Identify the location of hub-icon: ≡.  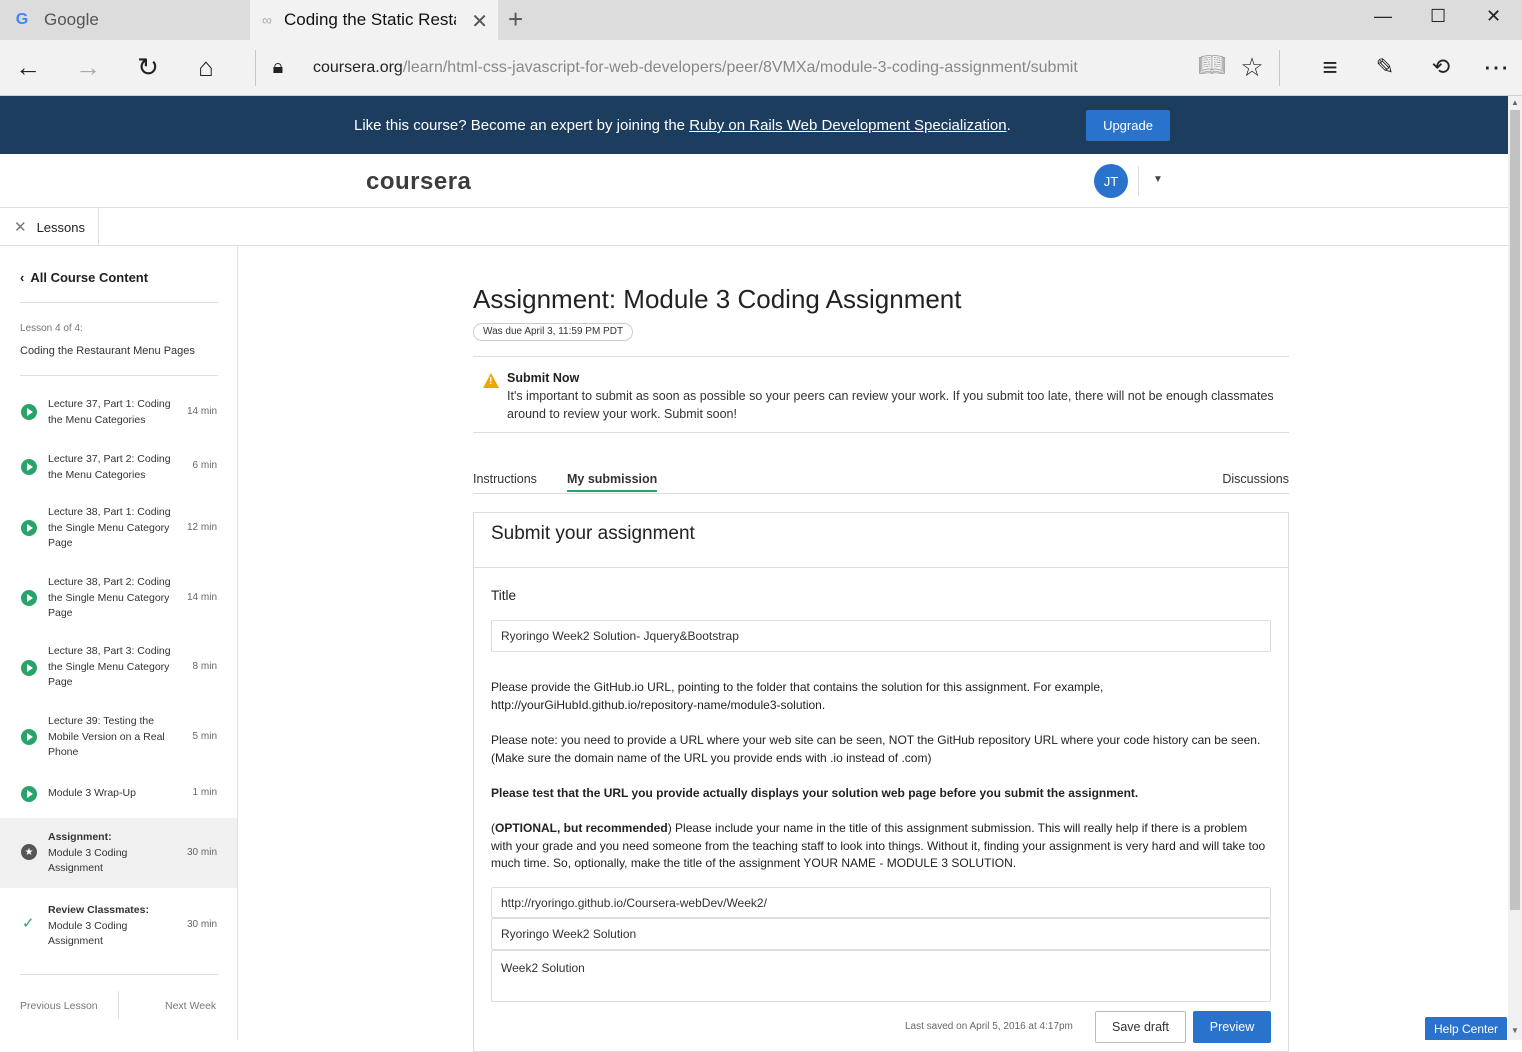
(1330, 67).